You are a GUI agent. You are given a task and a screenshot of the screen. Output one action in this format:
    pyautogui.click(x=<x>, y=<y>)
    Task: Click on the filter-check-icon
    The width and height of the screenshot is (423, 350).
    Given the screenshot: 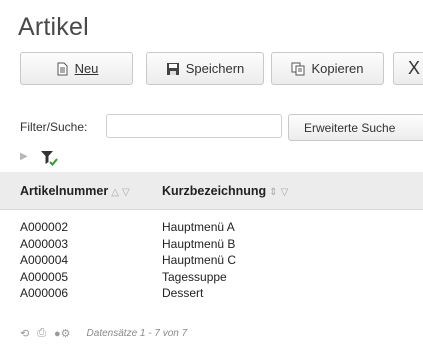 What is the action you would take?
    pyautogui.click(x=50, y=158)
    